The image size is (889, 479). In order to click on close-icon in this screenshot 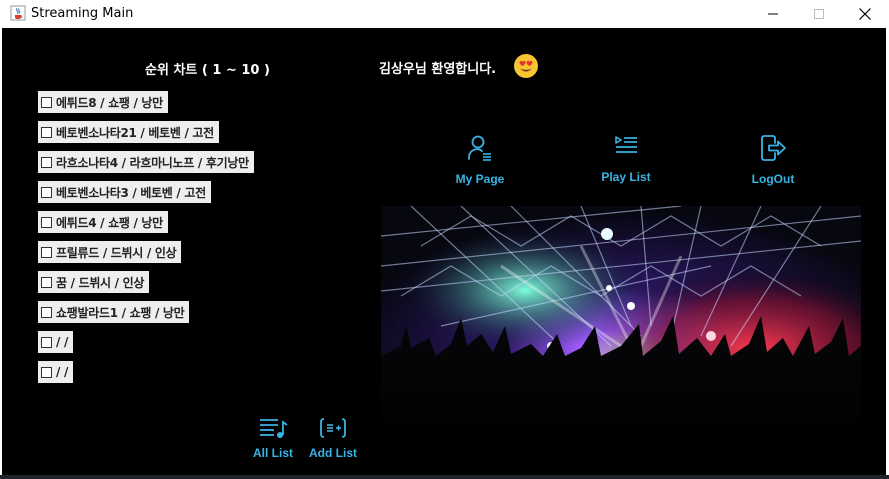, I will do `click(865, 14)`.